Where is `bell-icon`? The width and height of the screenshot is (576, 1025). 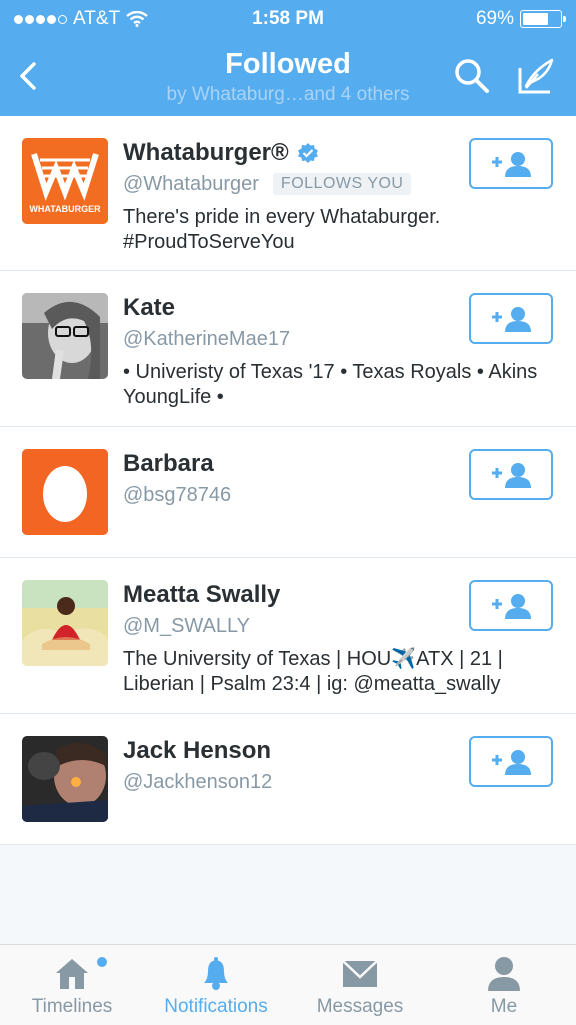 bell-icon is located at coordinates (216, 973).